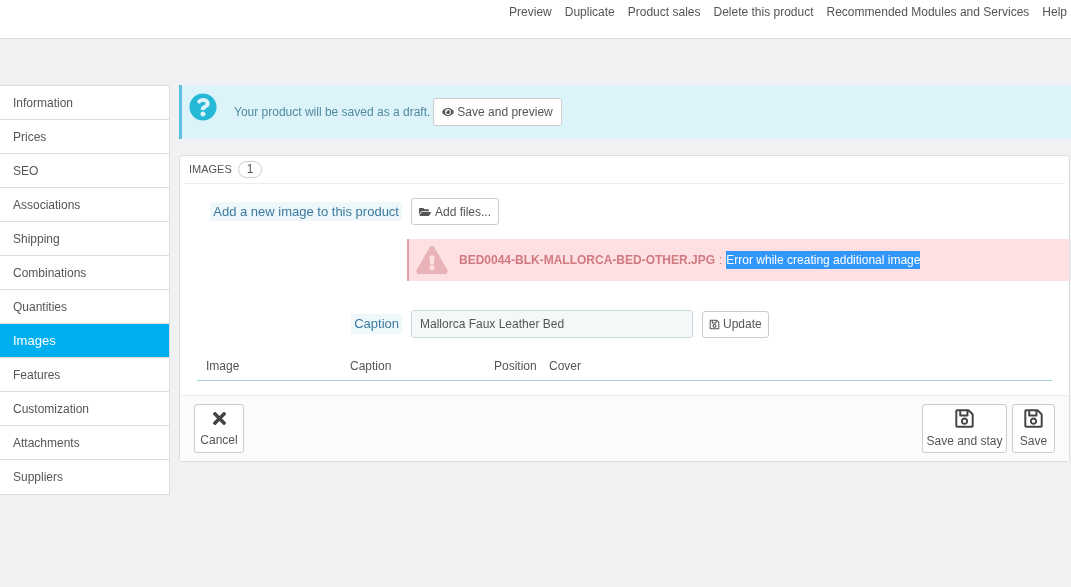 This screenshot has height=587, width=1071. What do you see at coordinates (306, 211) in the screenshot?
I see `add-image-label: Add a new image to this product` at bounding box center [306, 211].